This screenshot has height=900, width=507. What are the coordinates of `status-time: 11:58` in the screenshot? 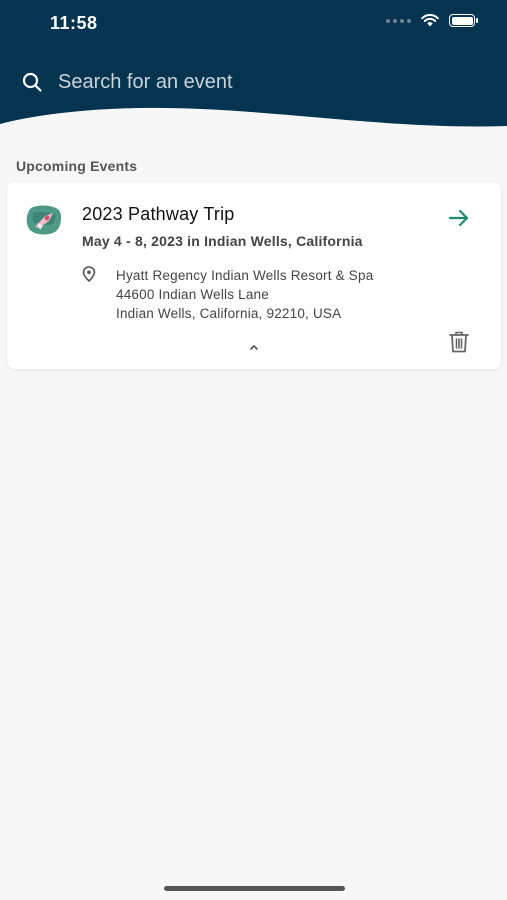 It's located at (74, 23).